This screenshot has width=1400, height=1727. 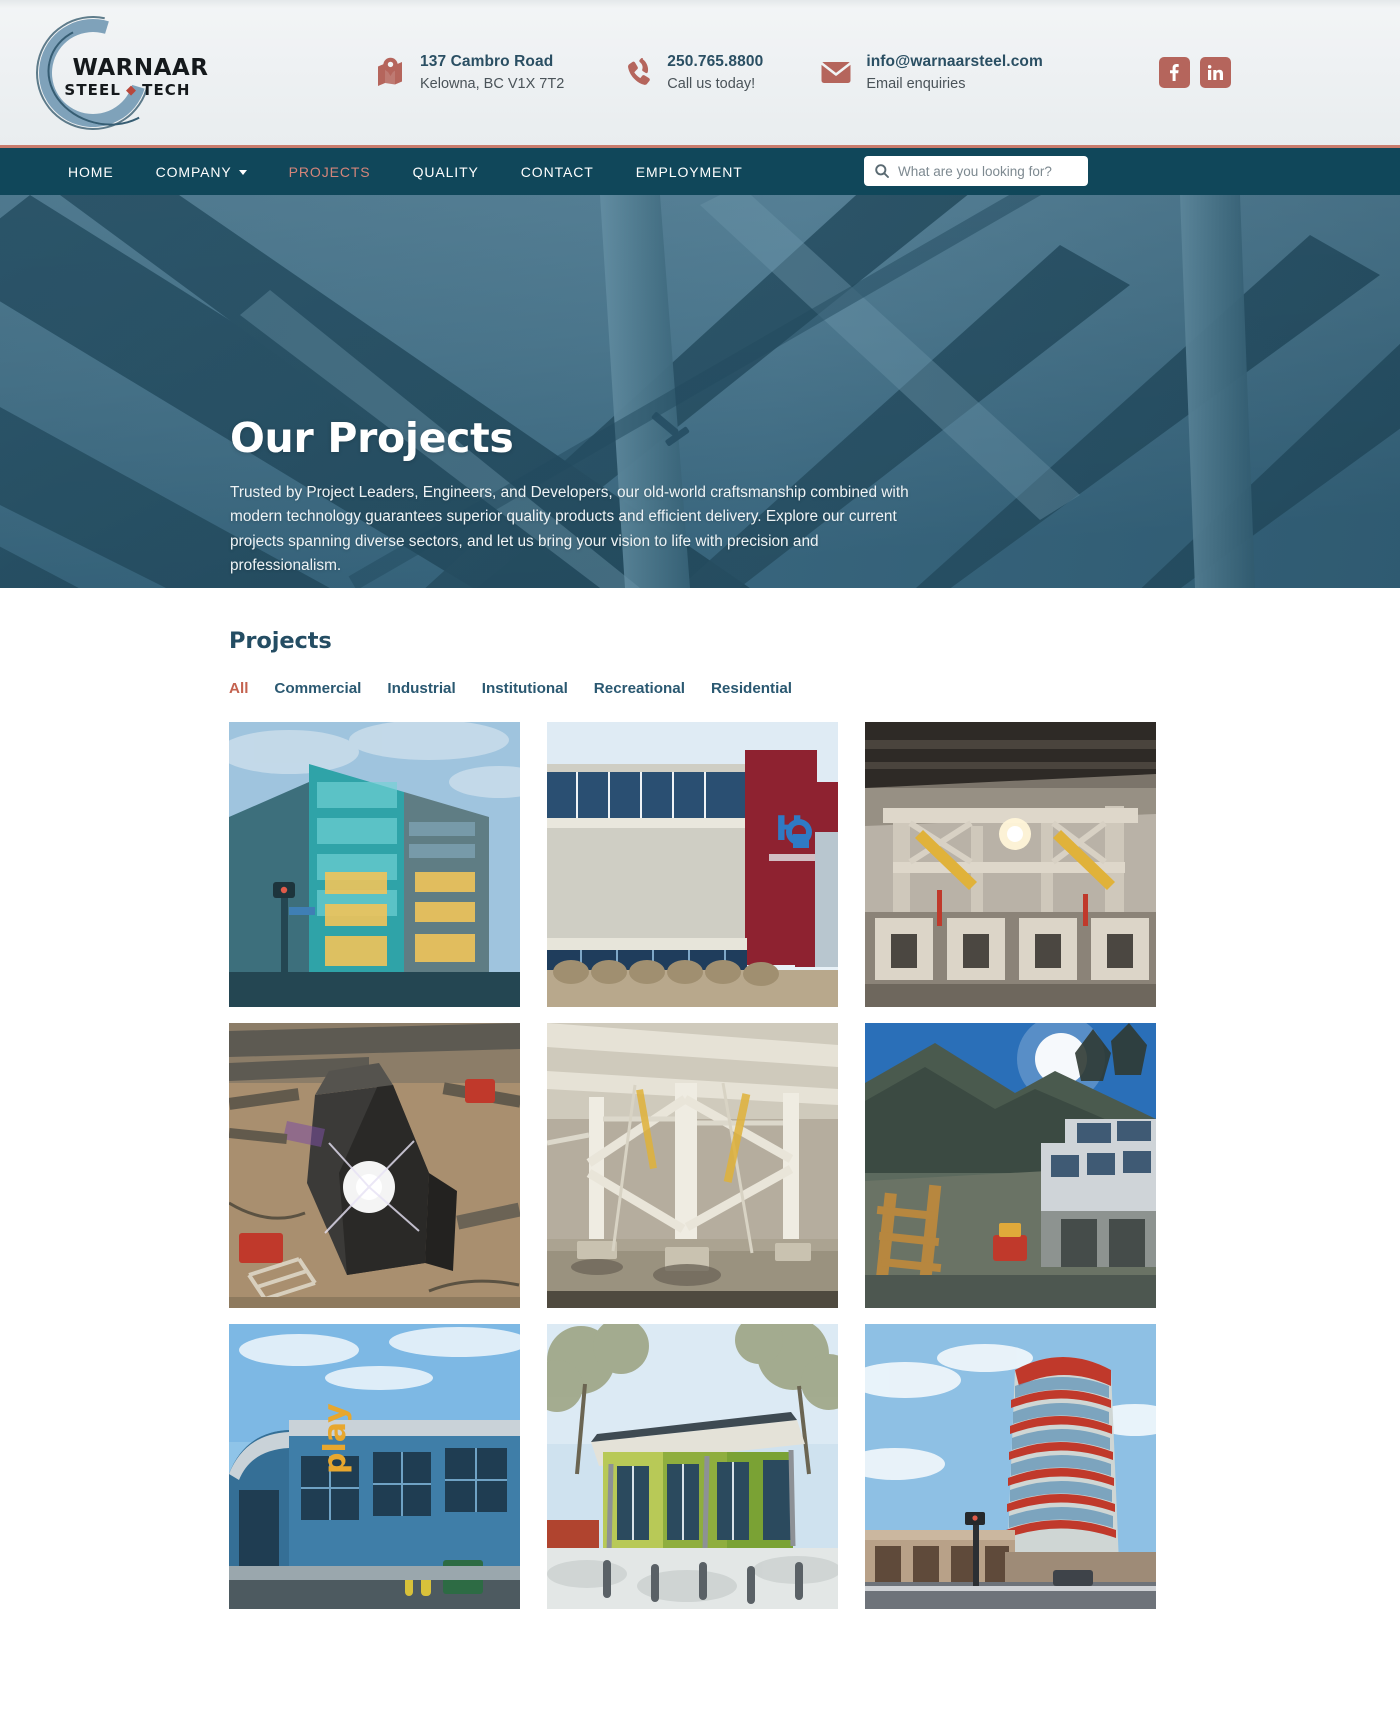 What do you see at coordinates (132, 90) in the screenshot?
I see `maple-diamond-icon: ◆` at bounding box center [132, 90].